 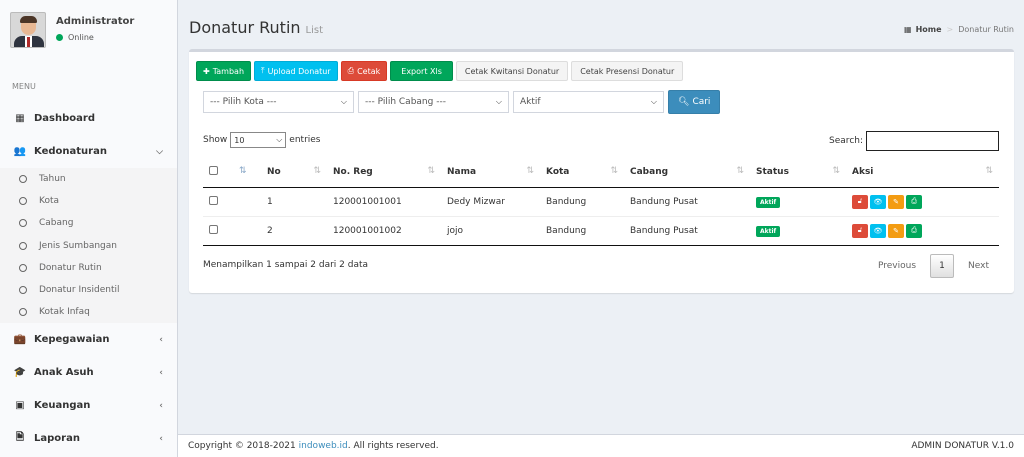 What do you see at coordinates (286, 265) in the screenshot?
I see `table-info: Menampilkan 1 sampai 2 dari 2 data` at bounding box center [286, 265].